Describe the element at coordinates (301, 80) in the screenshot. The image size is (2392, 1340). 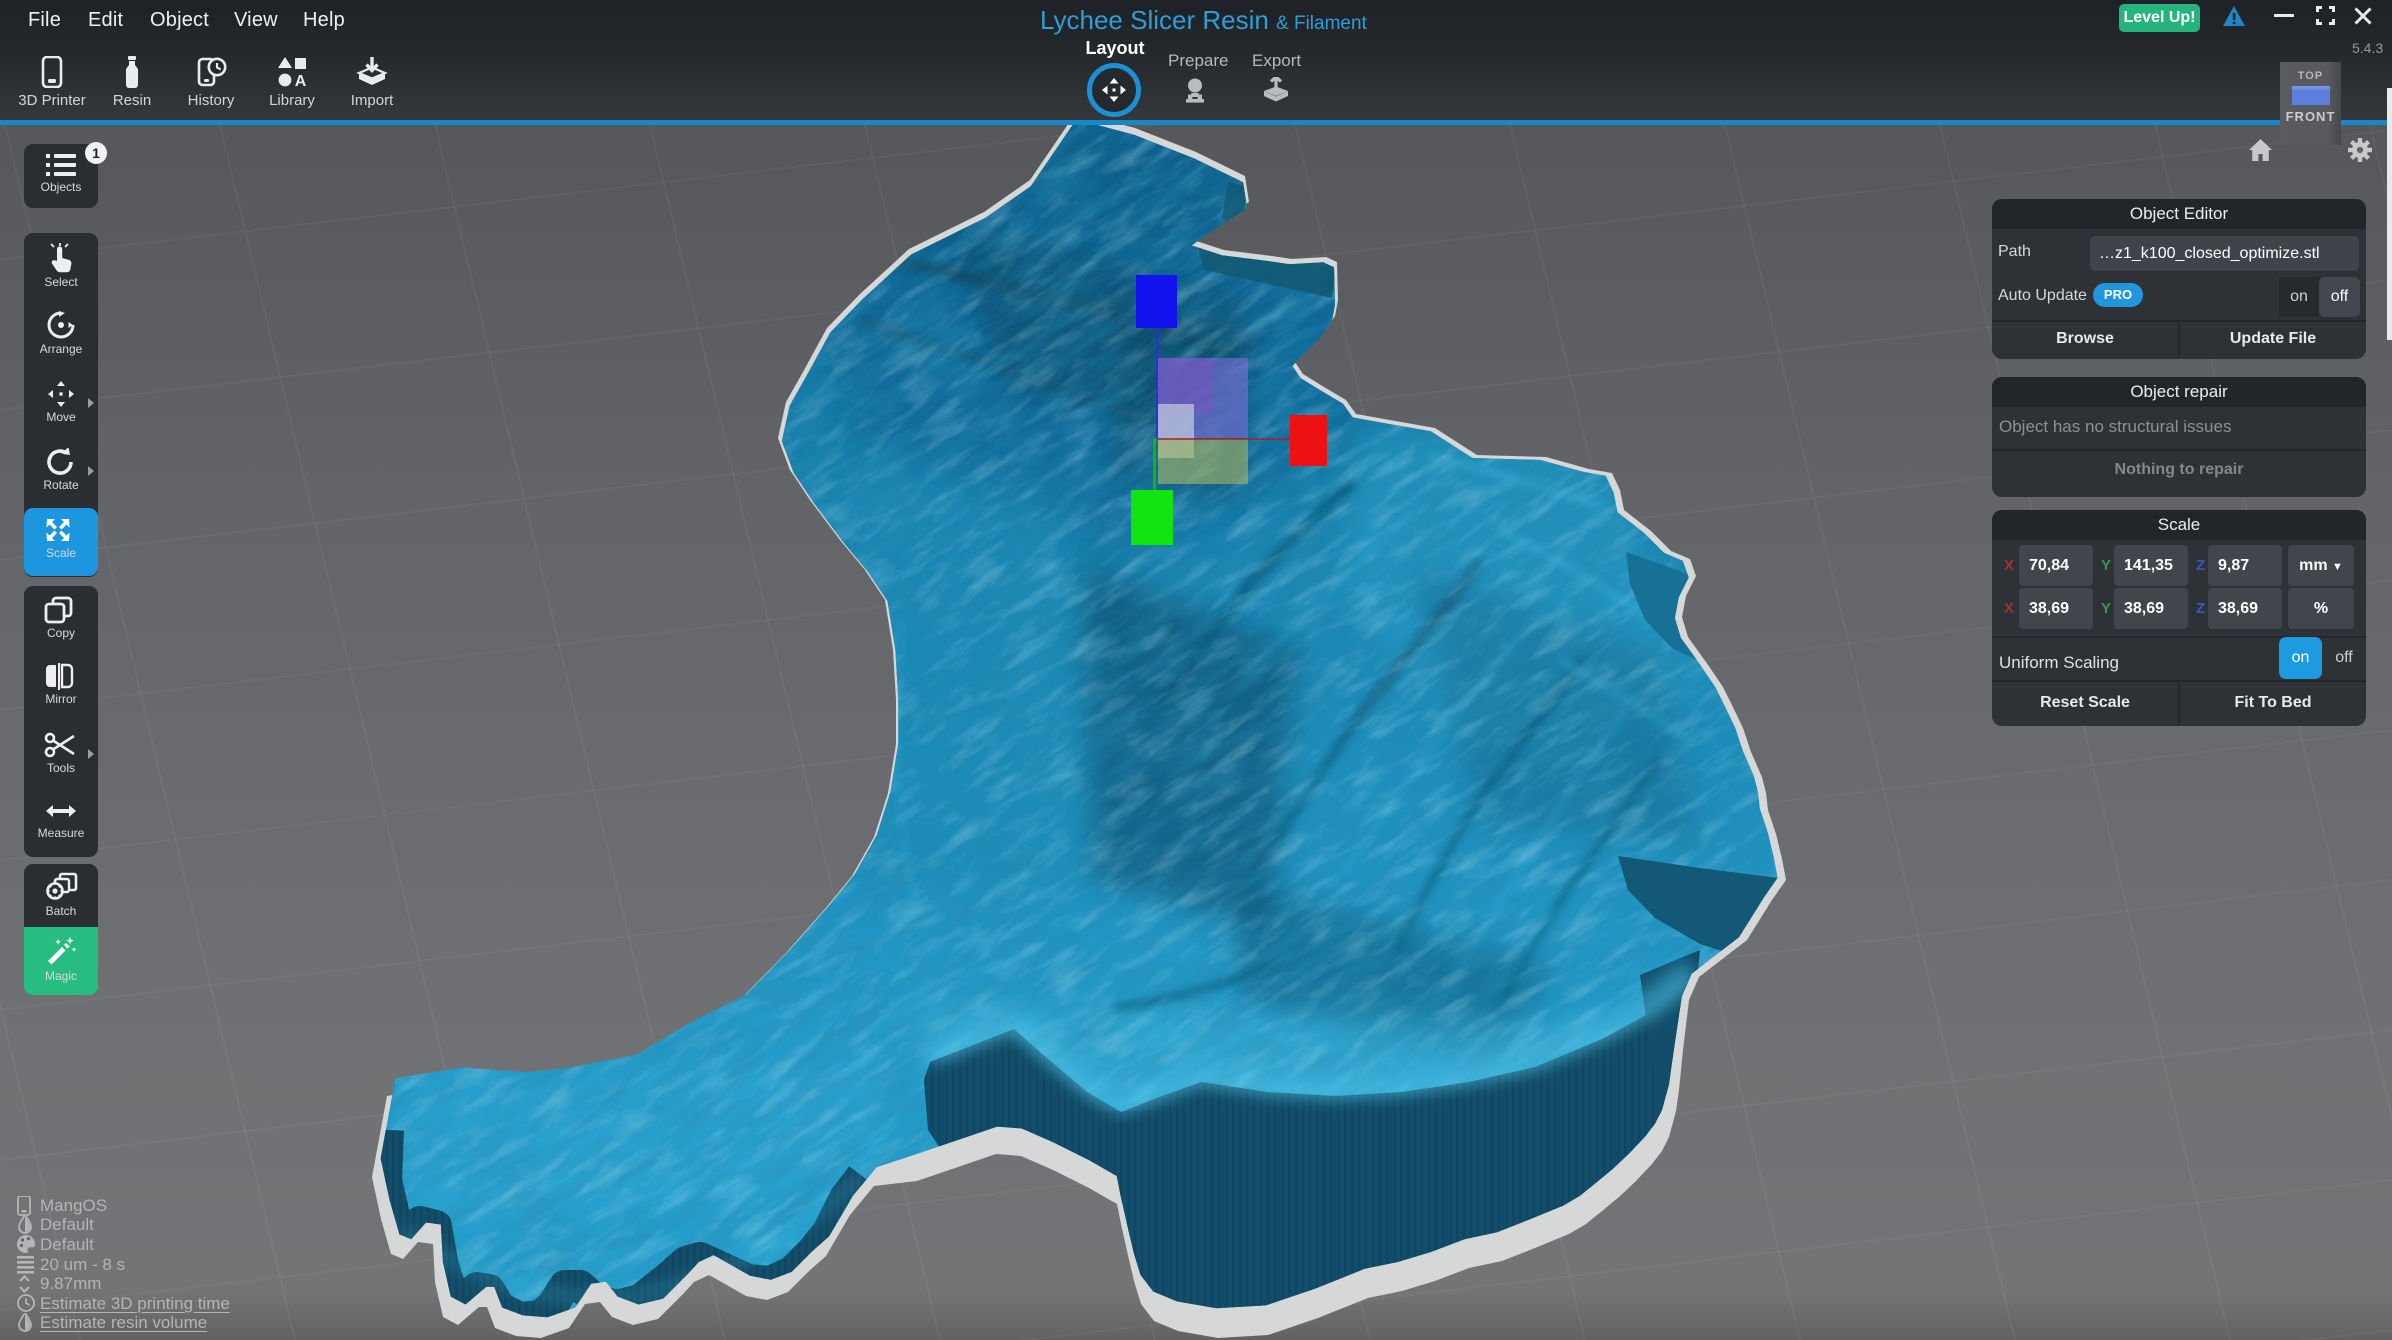
I see `svg-text: A` at that location.